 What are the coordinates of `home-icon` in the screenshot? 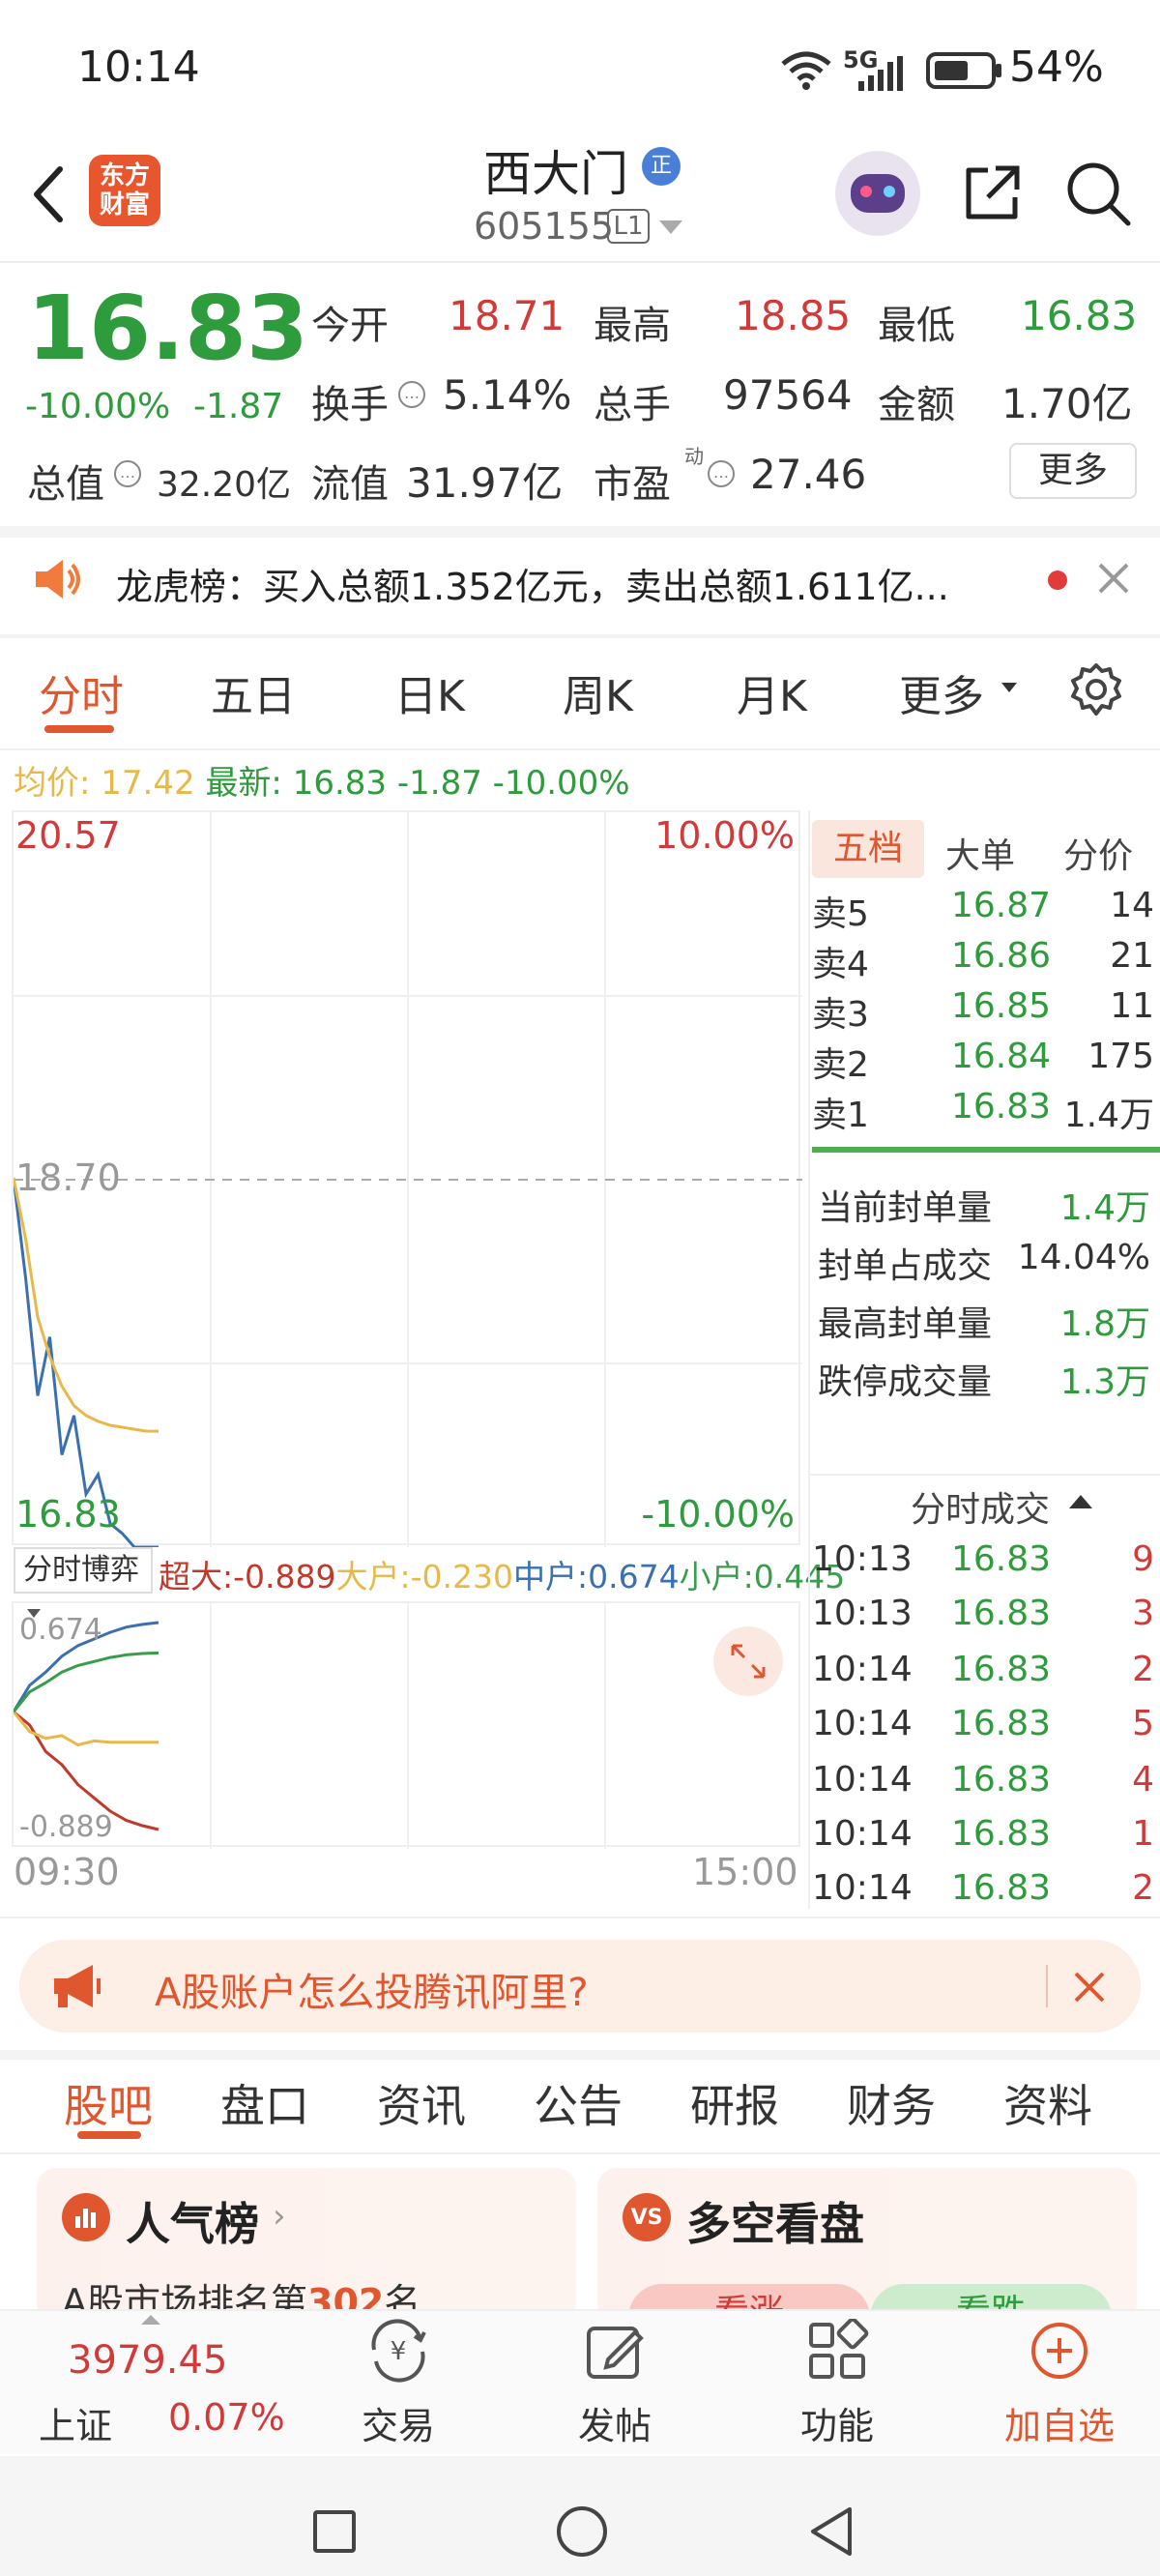 It's located at (582, 2531).